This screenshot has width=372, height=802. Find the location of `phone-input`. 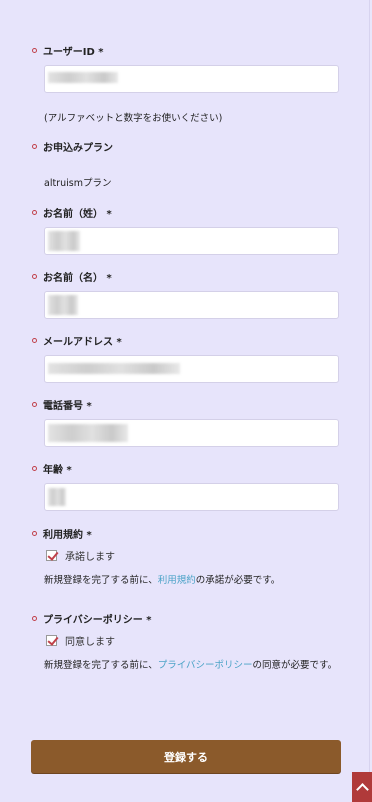

phone-input is located at coordinates (191, 433).